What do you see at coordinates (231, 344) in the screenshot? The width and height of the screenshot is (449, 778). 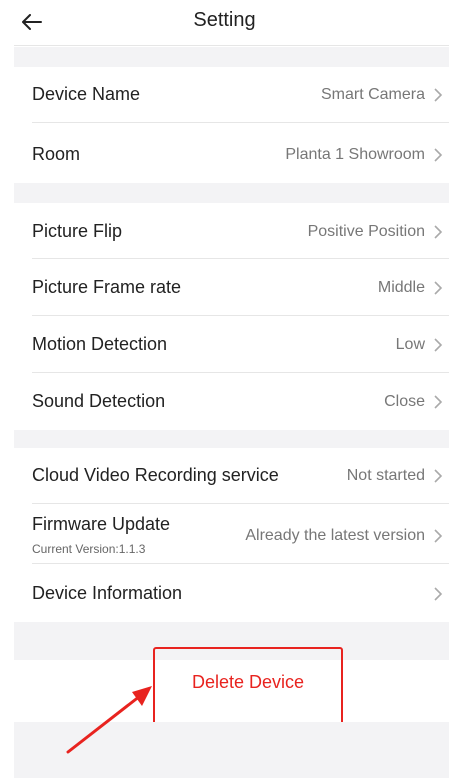 I see `motion-detection-row: Motion Detection Low` at bounding box center [231, 344].